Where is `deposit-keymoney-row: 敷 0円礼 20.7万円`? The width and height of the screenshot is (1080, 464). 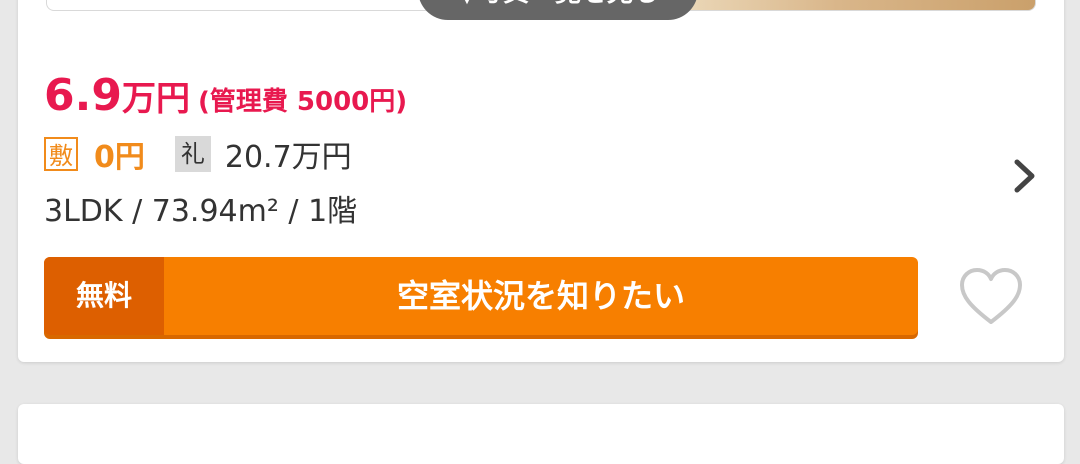 deposit-keymoney-row: 敷 0円礼 20.7万円 is located at coordinates (198, 153).